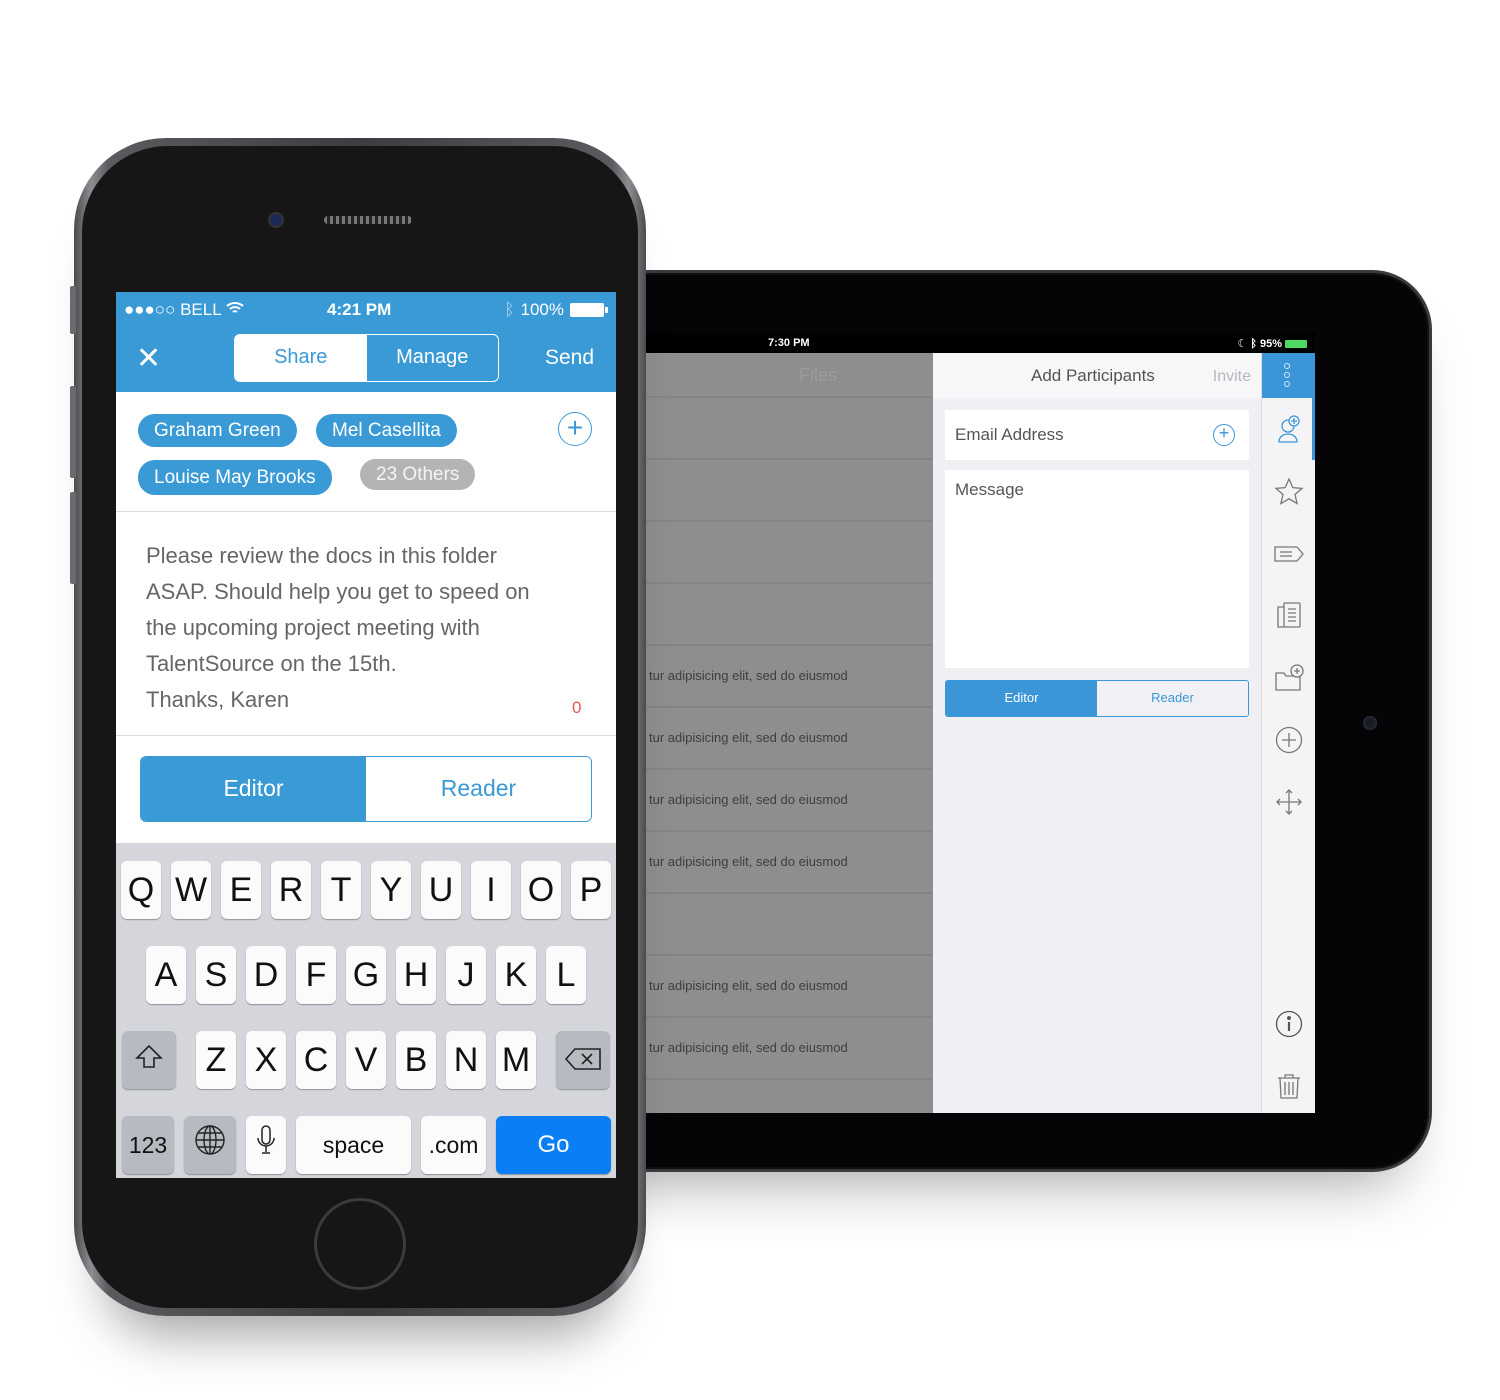 The width and height of the screenshot is (1500, 1400). What do you see at coordinates (73, 310) in the screenshot?
I see `mute-switch` at bounding box center [73, 310].